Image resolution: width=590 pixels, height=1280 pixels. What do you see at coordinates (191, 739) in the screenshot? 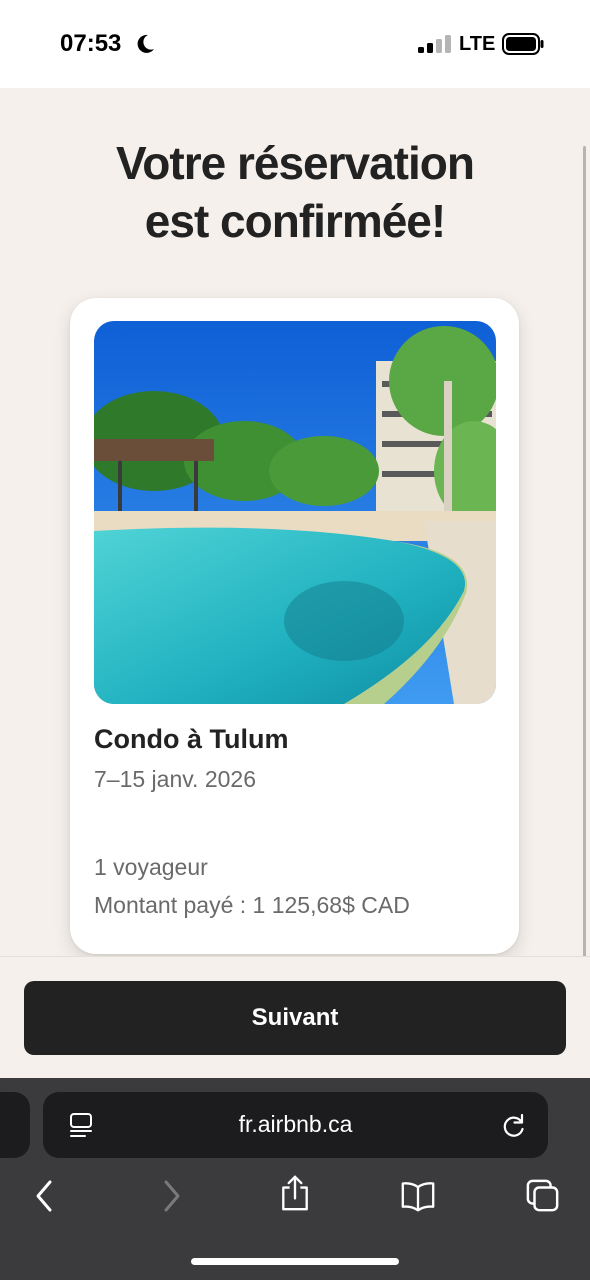
I see `listing-title: Condo à Tulum` at bounding box center [191, 739].